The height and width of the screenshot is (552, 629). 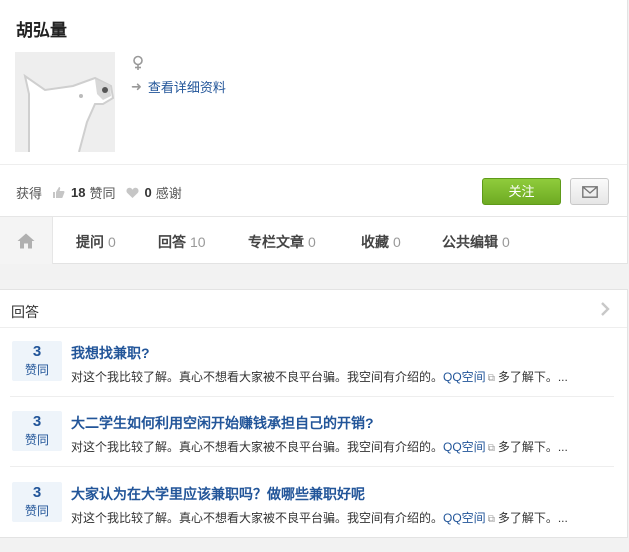 What do you see at coordinates (41, 30) in the screenshot?
I see `profile-name: 胡弘量` at bounding box center [41, 30].